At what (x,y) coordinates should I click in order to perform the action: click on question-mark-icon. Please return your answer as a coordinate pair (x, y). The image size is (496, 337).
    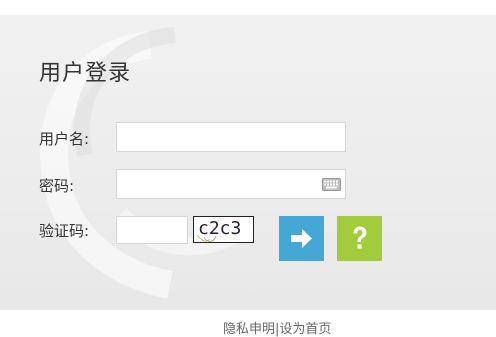
    Looking at the image, I should click on (360, 237).